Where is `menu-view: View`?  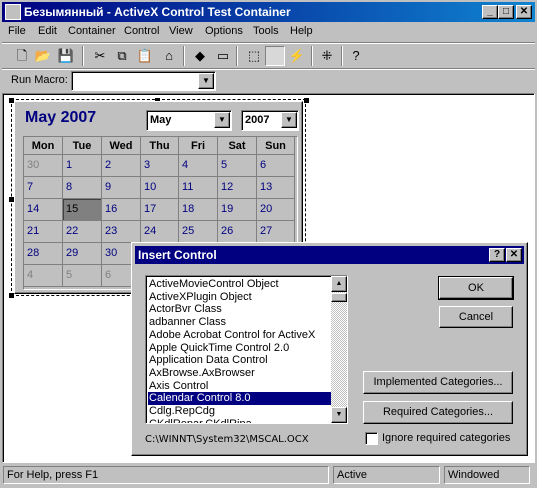
menu-view: View is located at coordinates (181, 31).